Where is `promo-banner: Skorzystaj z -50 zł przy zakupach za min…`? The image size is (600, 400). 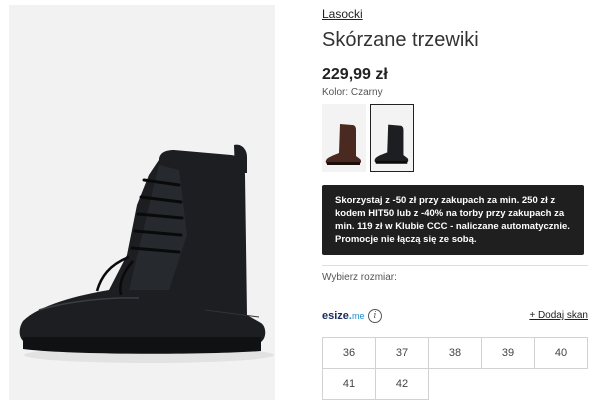 promo-banner: Skorzystaj z -50 zł przy zakupach za min… is located at coordinates (453, 220).